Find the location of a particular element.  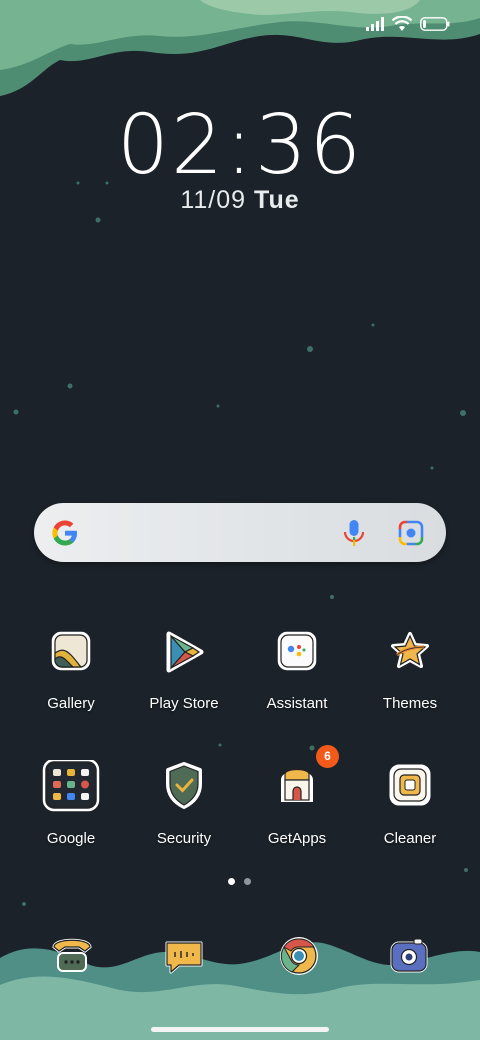

app-assistant: Assistant is located at coordinates (297, 668).